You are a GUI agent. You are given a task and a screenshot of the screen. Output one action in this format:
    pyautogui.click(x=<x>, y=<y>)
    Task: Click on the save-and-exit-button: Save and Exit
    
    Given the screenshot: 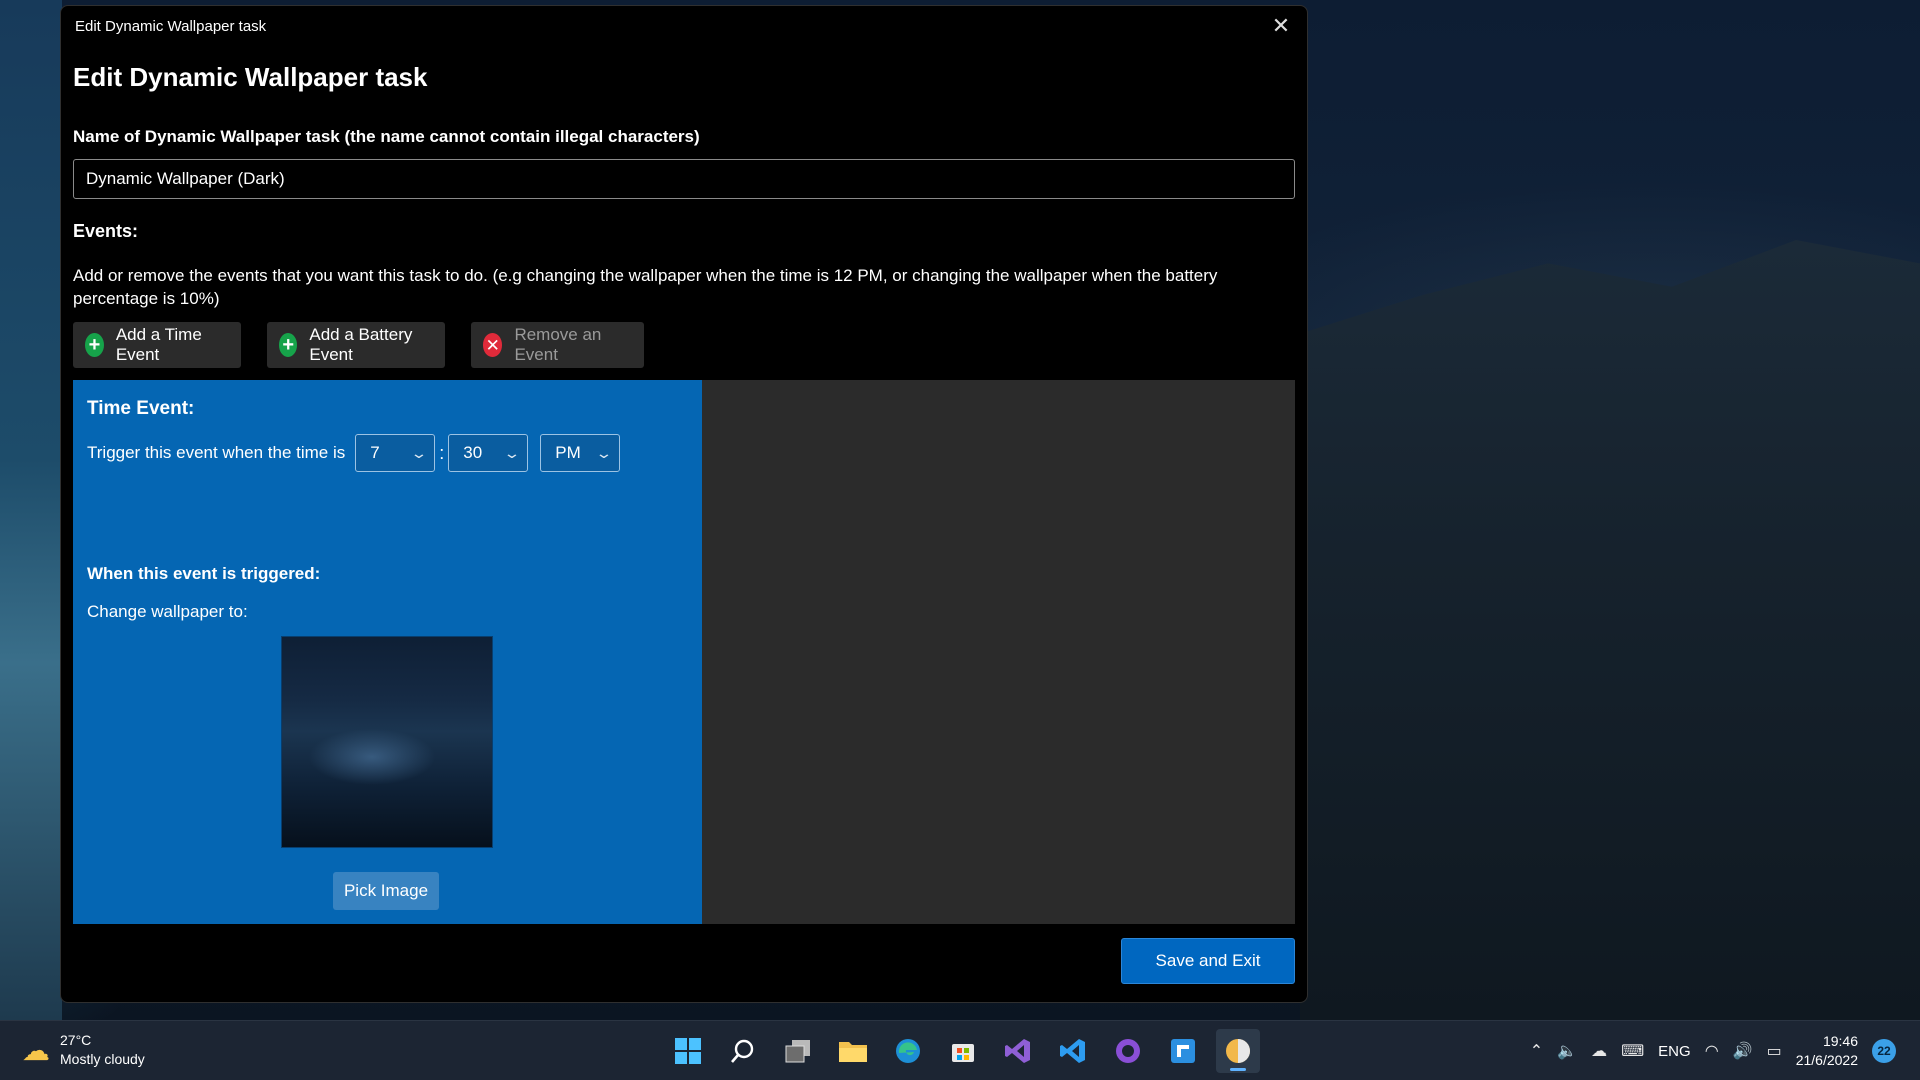 What is the action you would take?
    pyautogui.click(x=1208, y=961)
    